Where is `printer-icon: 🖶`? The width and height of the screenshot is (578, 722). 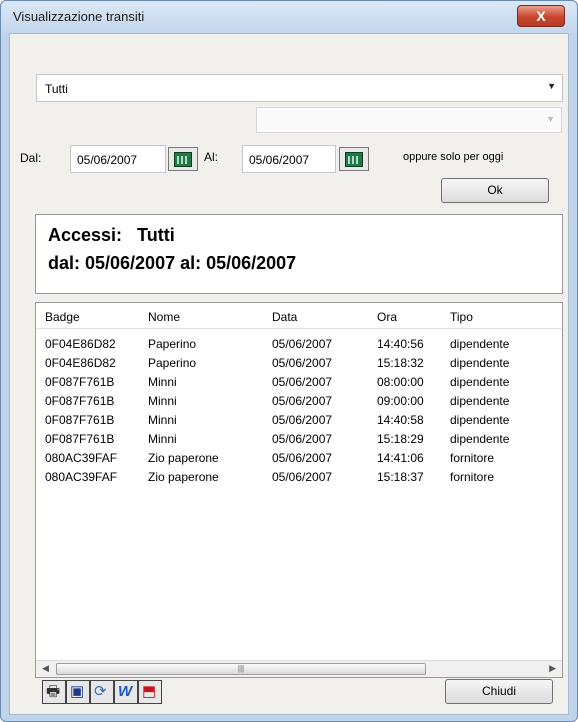
printer-icon: 🖶 is located at coordinates (53, 691).